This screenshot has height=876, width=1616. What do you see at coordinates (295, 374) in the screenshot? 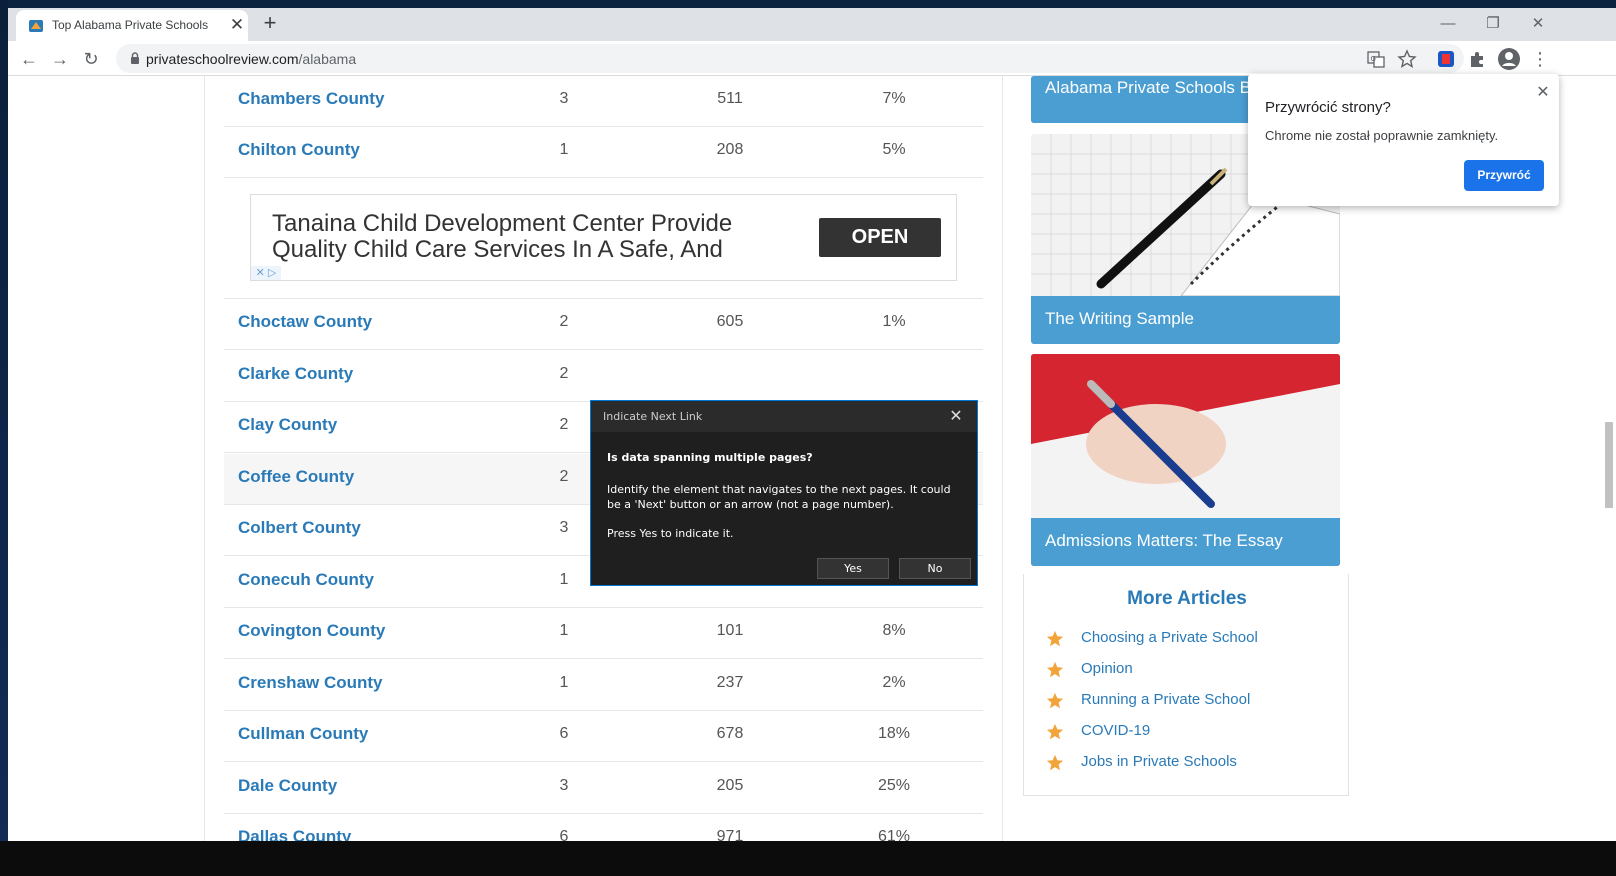
I see `county-link: Clarke County` at bounding box center [295, 374].